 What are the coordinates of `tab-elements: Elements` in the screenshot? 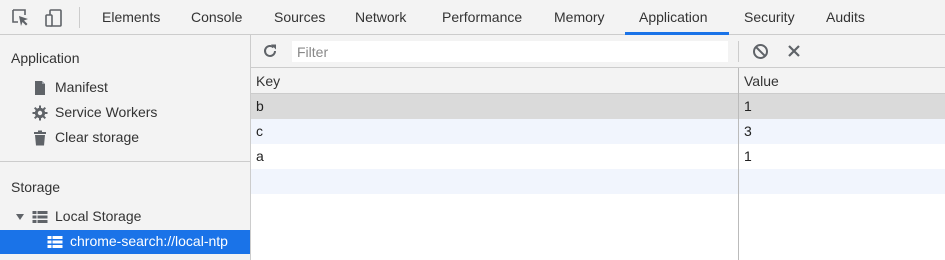 It's located at (131, 17).